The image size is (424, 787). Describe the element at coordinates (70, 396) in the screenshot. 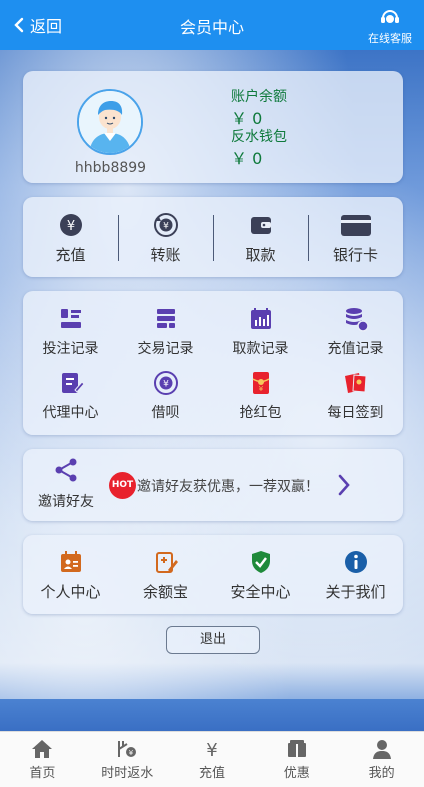

I see `agent-center-button: 代理中心` at that location.